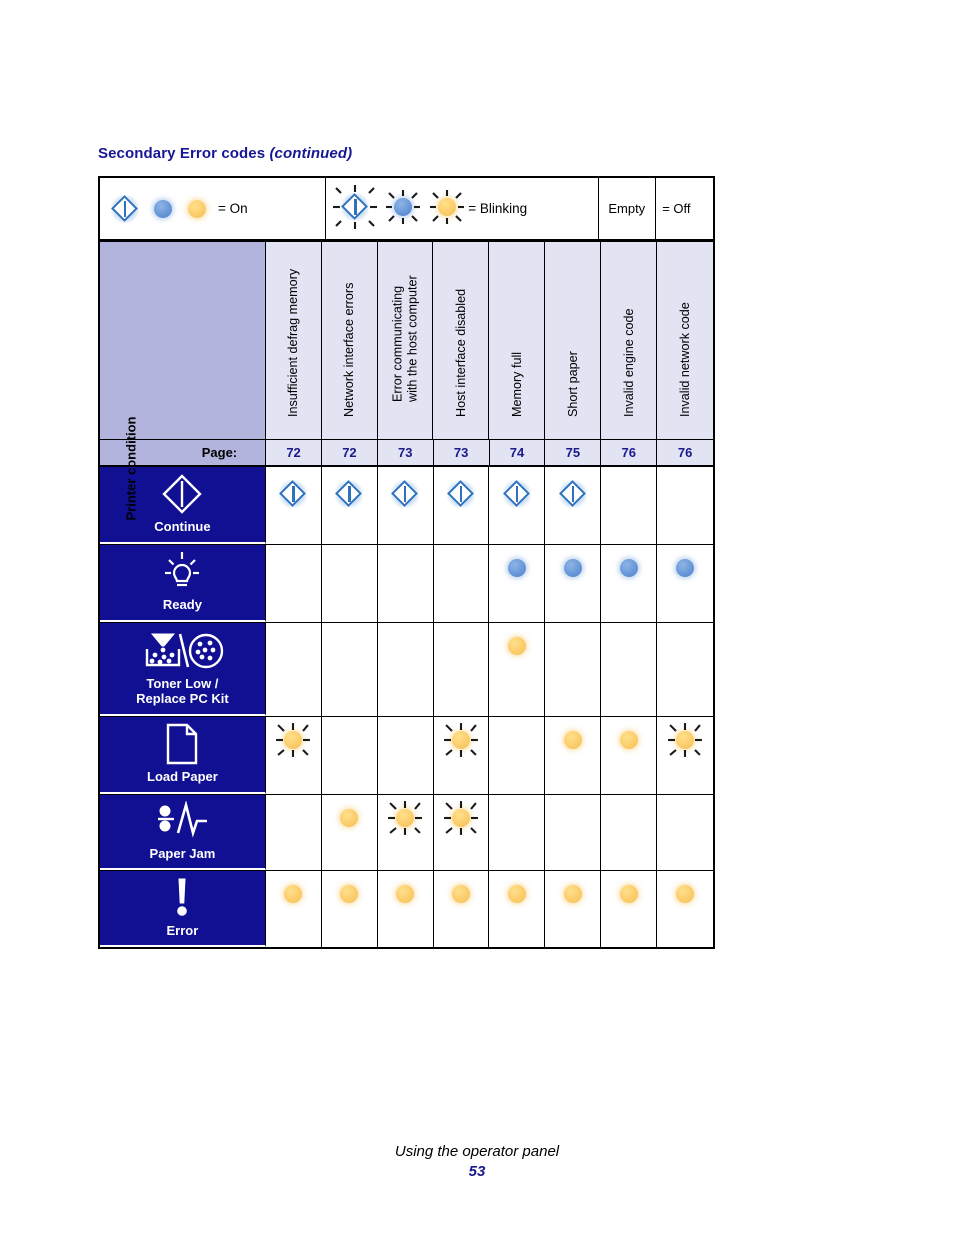 The image size is (954, 1235). What do you see at coordinates (182, 651) in the screenshot?
I see `toner-cartridge-icon` at bounding box center [182, 651].